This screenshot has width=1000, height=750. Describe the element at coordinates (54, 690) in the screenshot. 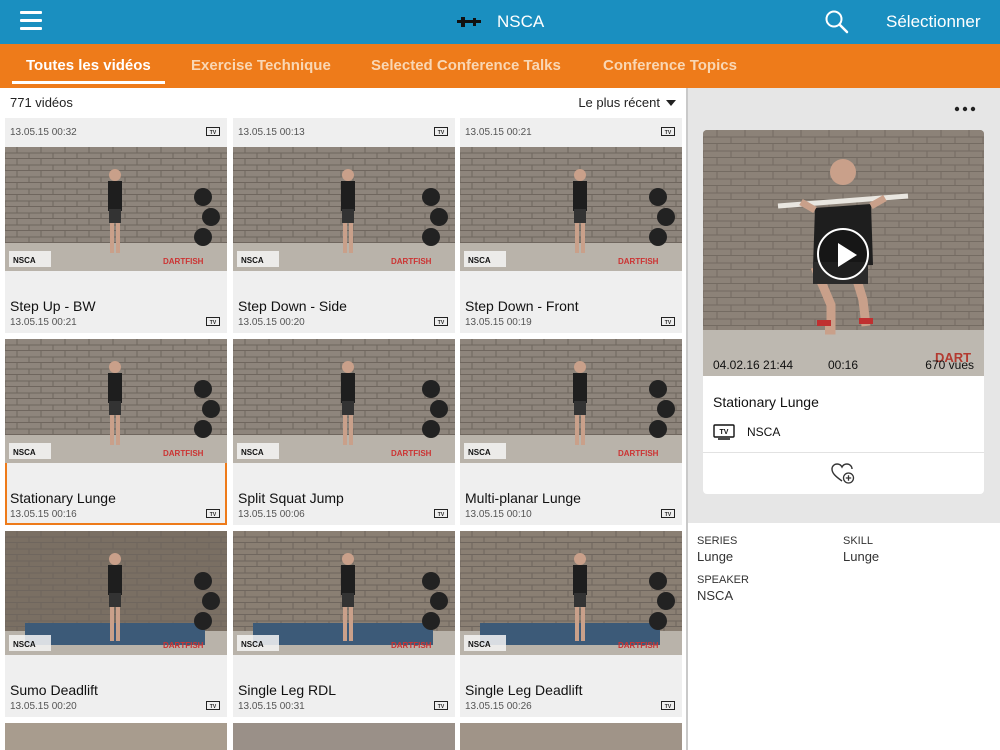

I see `video-title: Sumo Deadlift` at that location.